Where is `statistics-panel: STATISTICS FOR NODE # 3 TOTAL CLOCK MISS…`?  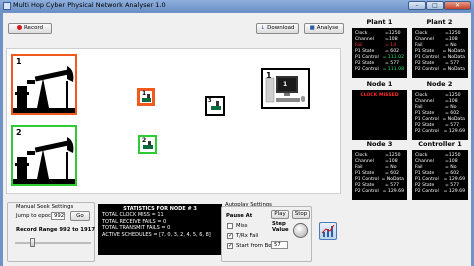 statistics-panel: STATISTICS FOR NODE # 3 TOTAL CLOCK MISS… is located at coordinates (160, 229).